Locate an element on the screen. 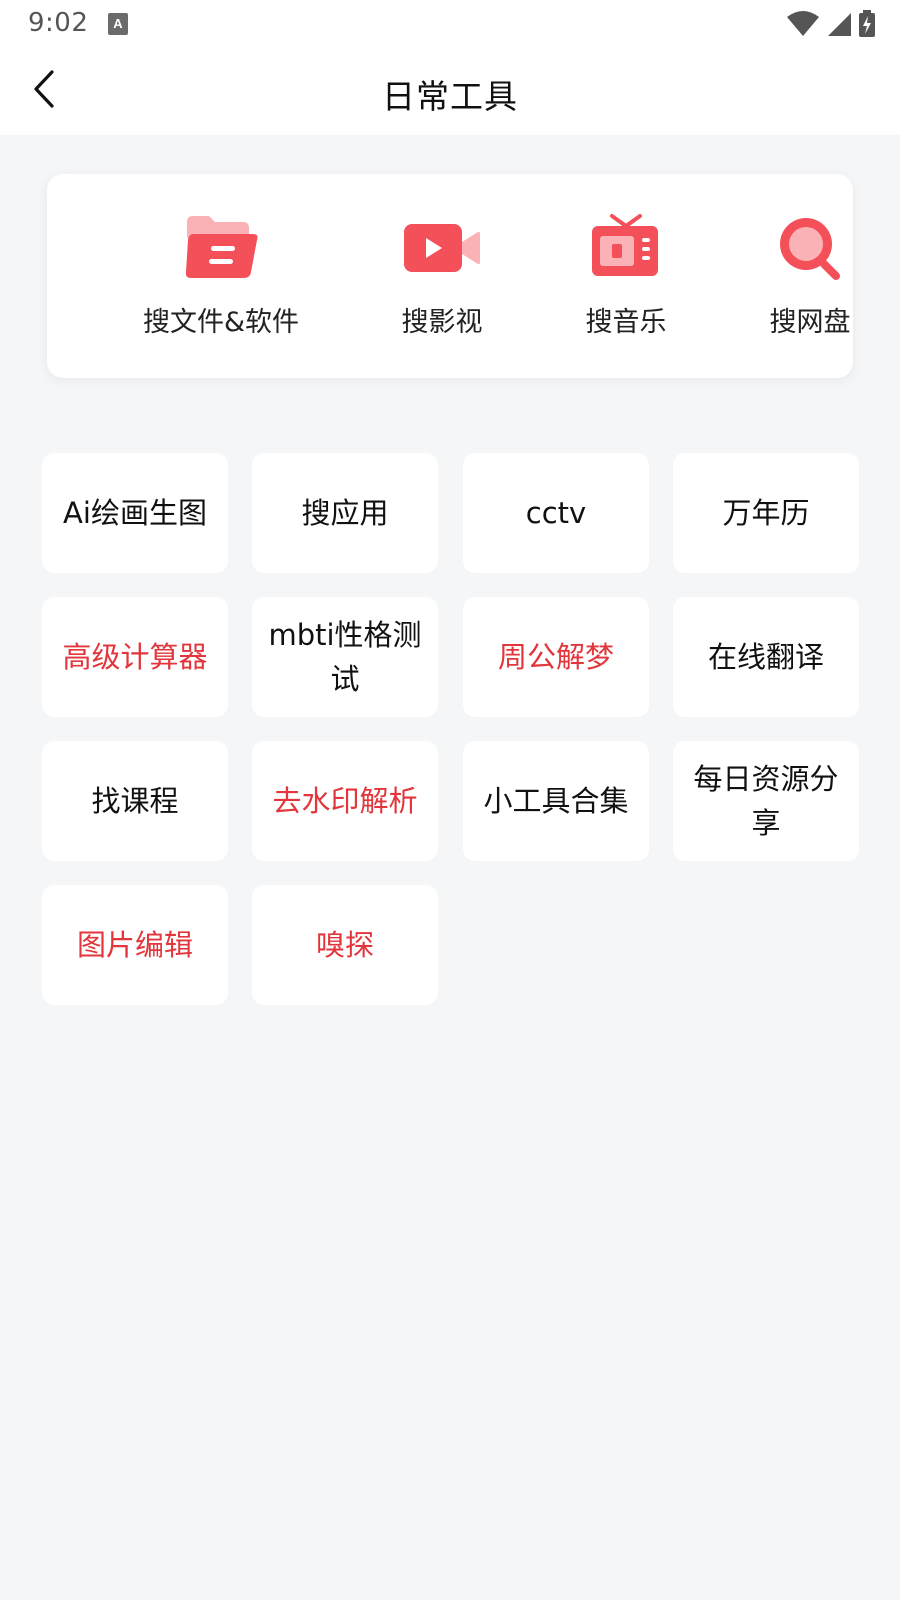  tool-label: mbti性格测试 is located at coordinates (345, 657).